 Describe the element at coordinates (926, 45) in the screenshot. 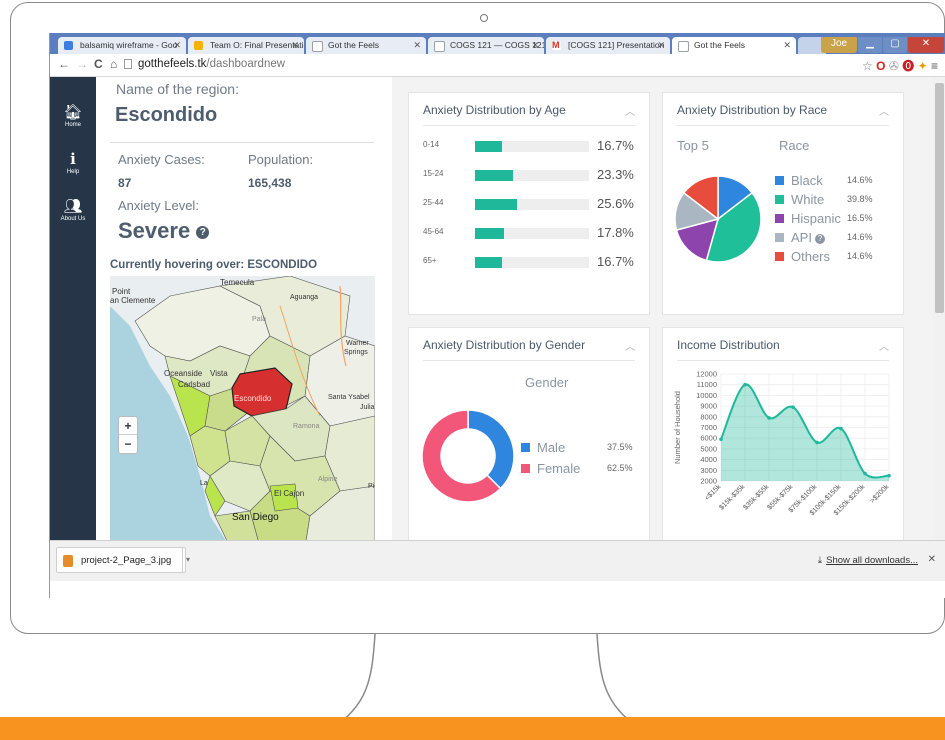

I see `close-window-button: ✕` at that location.